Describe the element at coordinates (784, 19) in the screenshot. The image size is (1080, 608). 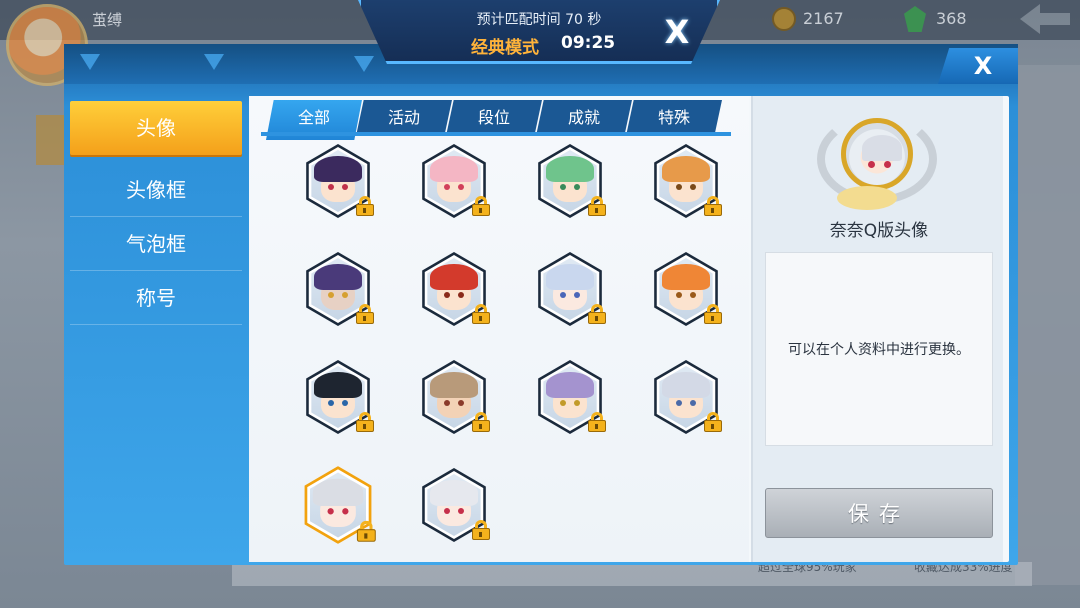
I see `coin-icon` at that location.